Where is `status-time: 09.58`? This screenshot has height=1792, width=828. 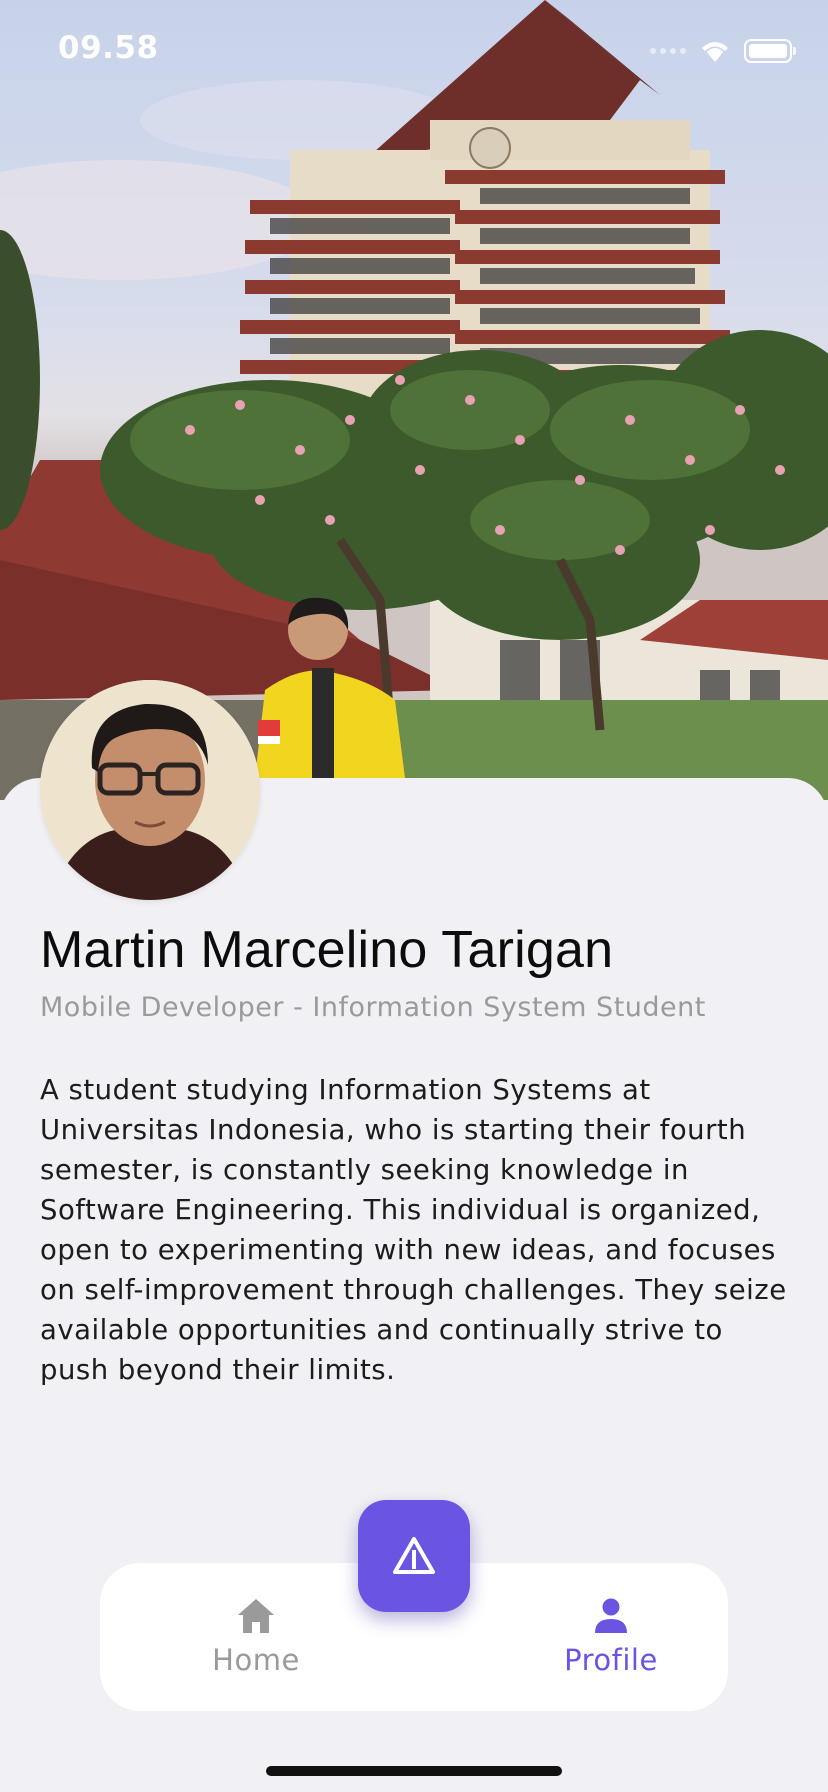 status-time: 09.58 is located at coordinates (108, 48).